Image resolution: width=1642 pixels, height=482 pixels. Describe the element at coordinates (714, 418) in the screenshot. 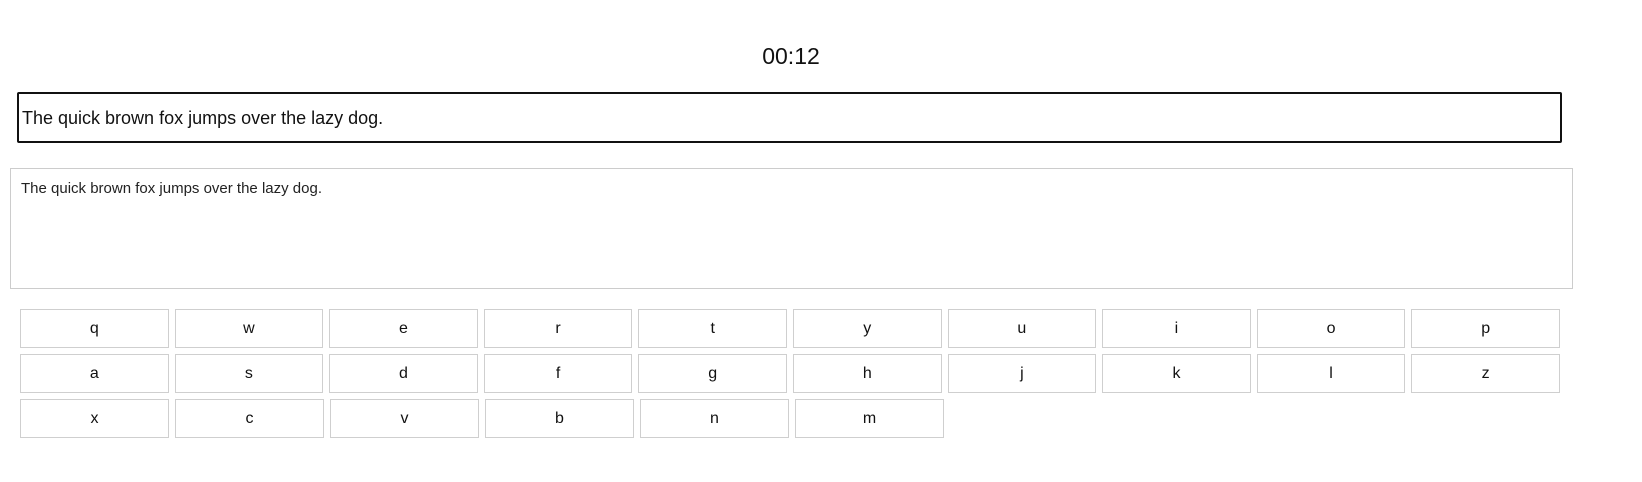

I see `key-n: n` at that location.